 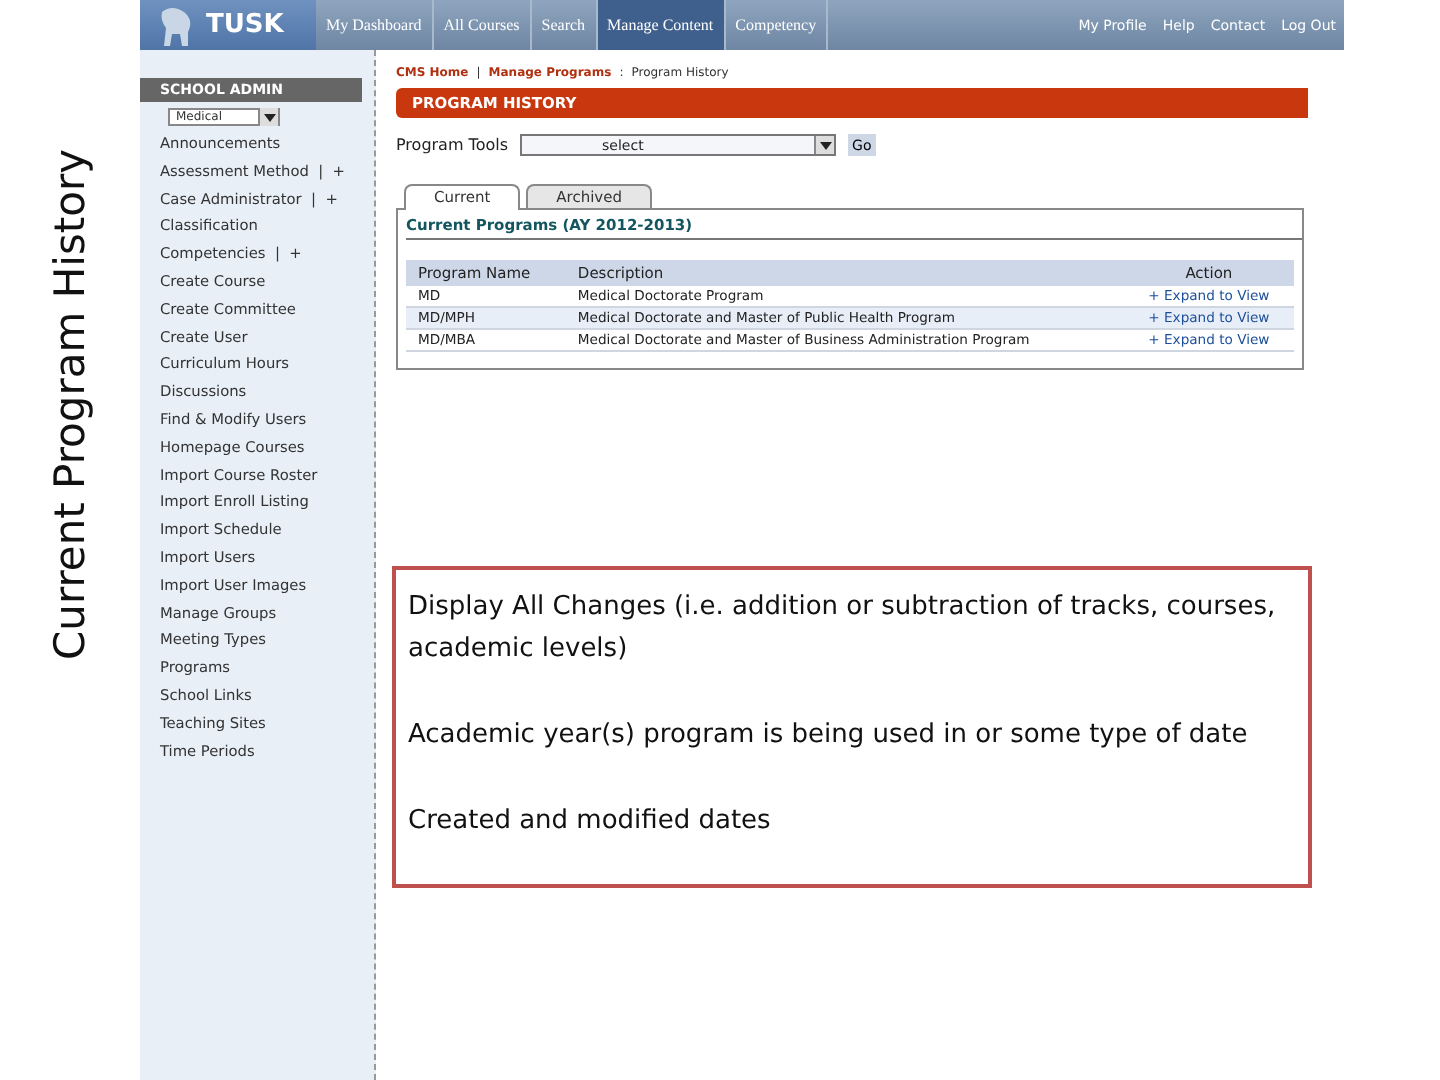 What do you see at coordinates (245, 25) in the screenshot?
I see `logo-text: TUSK` at bounding box center [245, 25].